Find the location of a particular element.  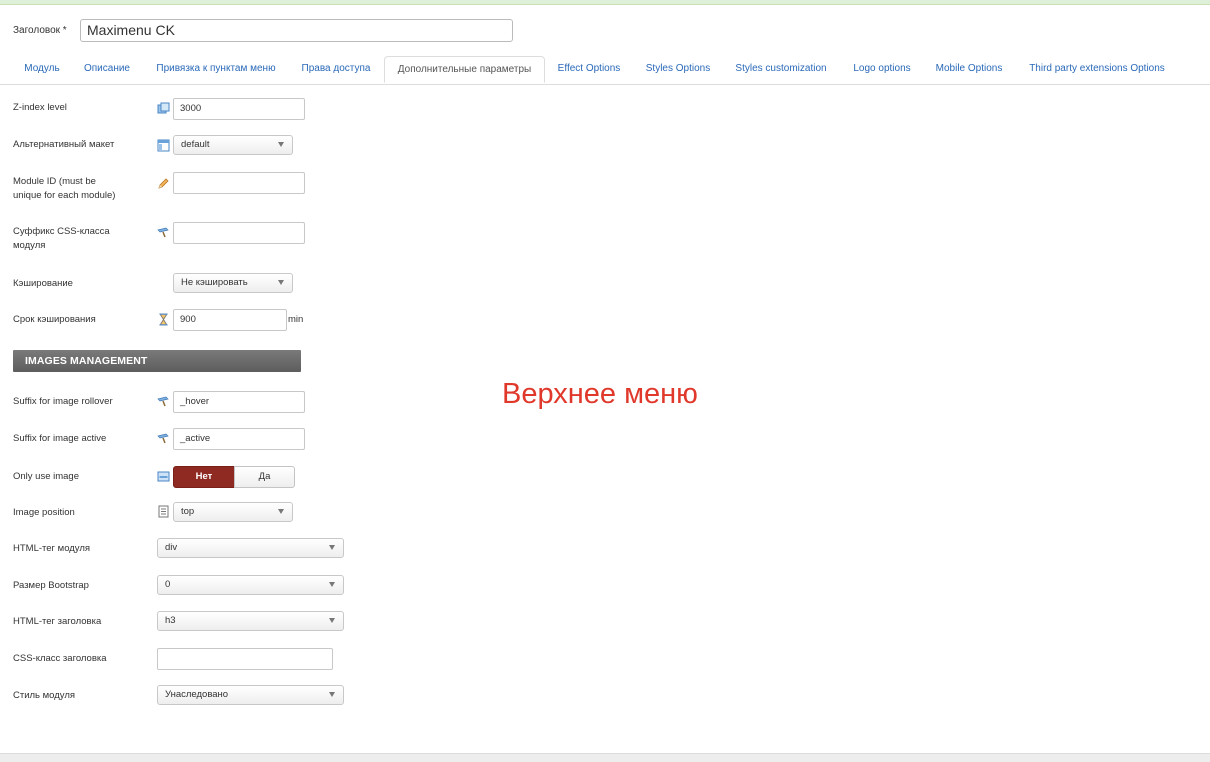

bootstrap-size-select: 0 is located at coordinates (250, 585).